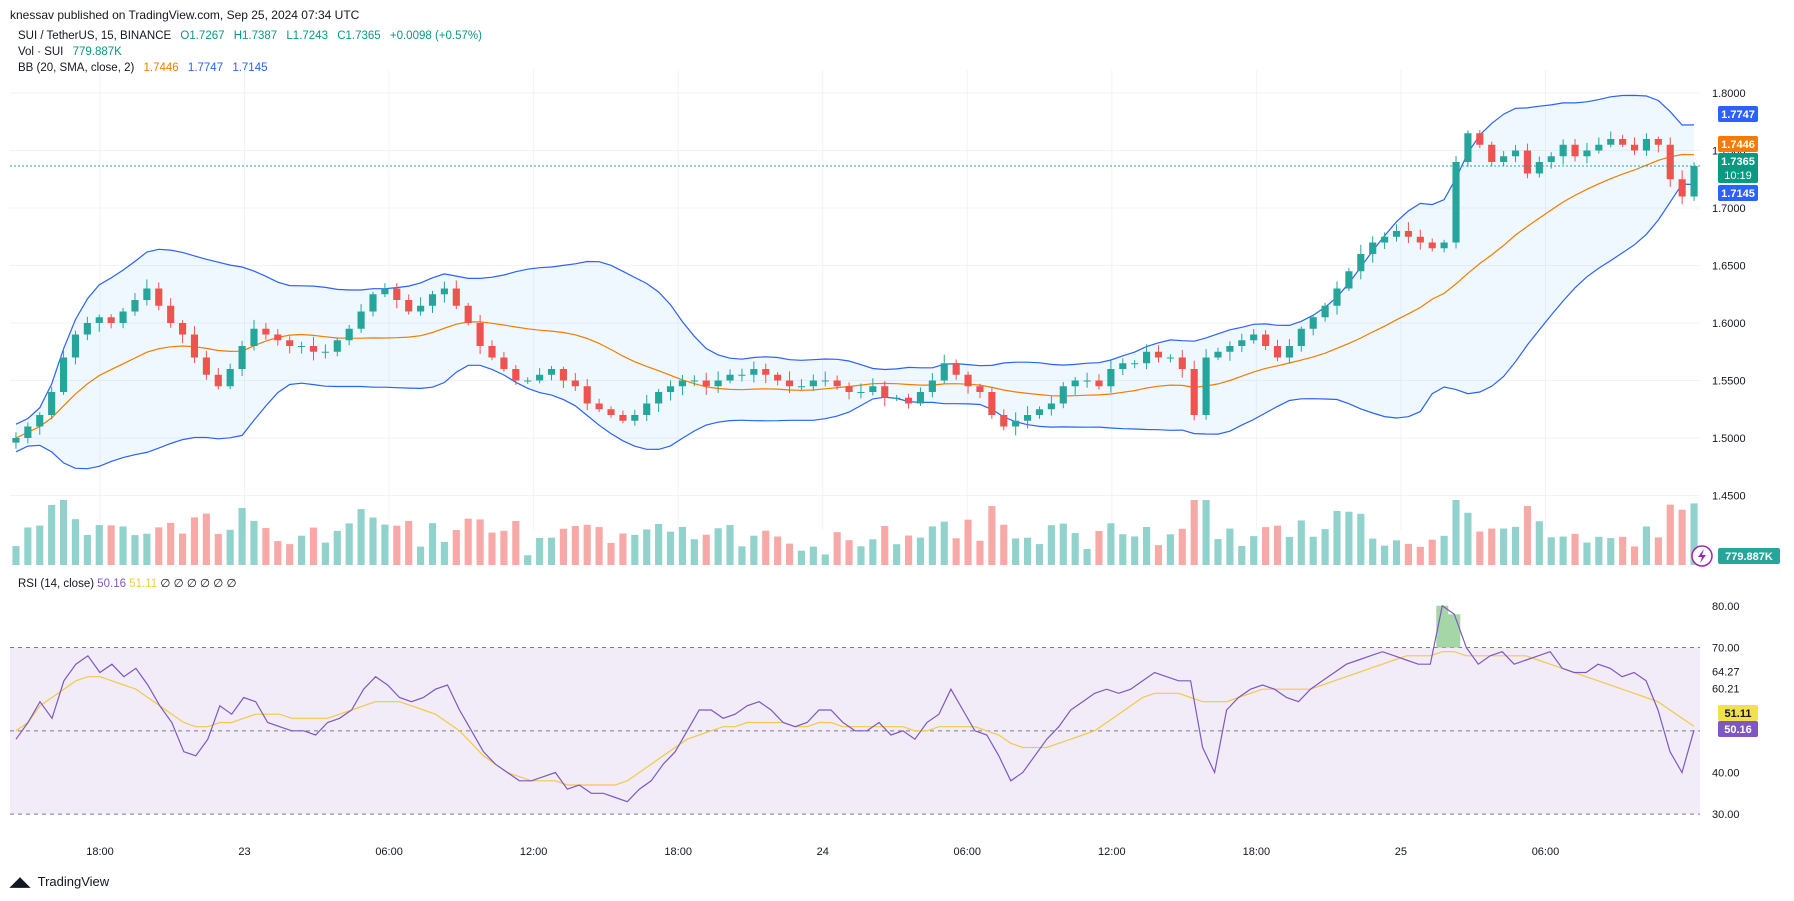 This screenshot has width=1794, height=901. Describe the element at coordinates (1729, 267) in the screenshot. I see `price-tick-label: 1.6500` at that location.